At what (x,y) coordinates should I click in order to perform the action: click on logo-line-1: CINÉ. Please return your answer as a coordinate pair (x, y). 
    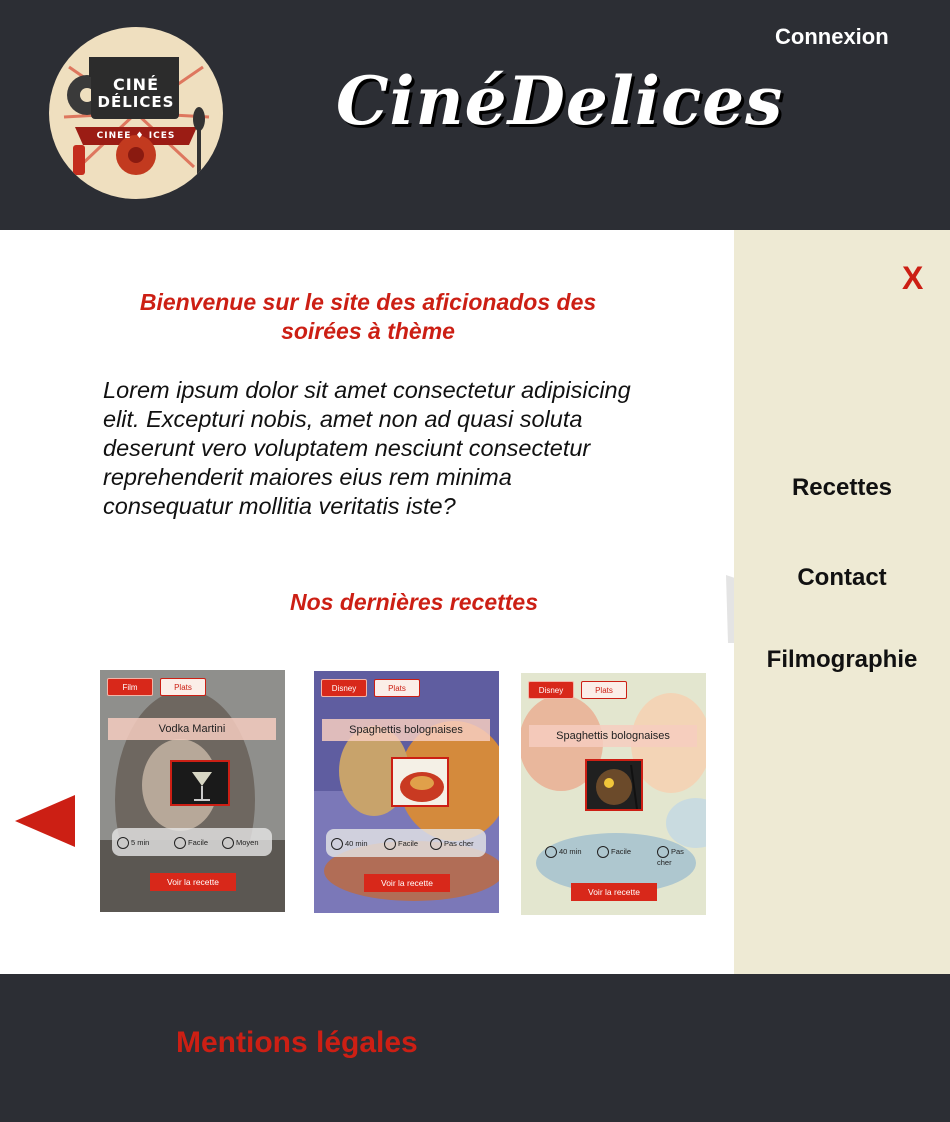
    Looking at the image, I should click on (135, 84).